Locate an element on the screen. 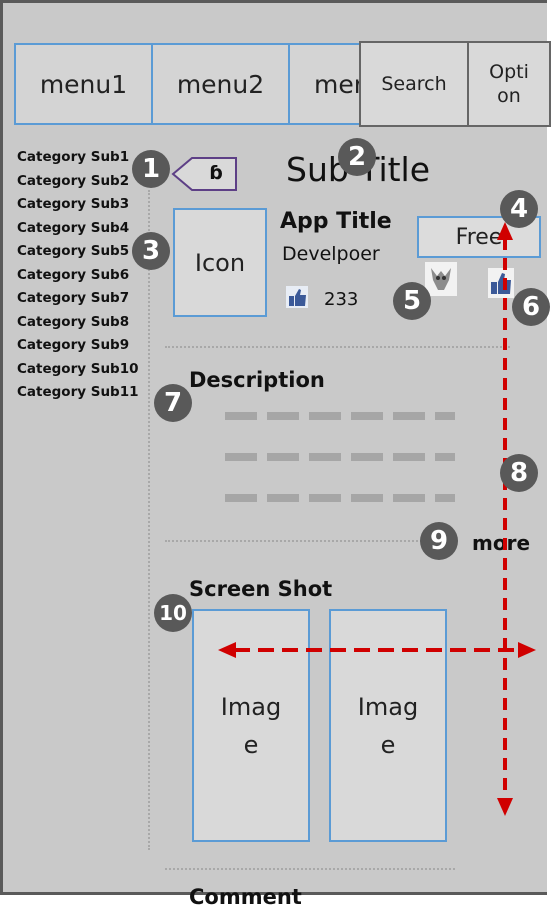 This screenshot has height=909, width=551. sidebar-item-category-sub1: Category Sub1 is located at coordinates (78, 158).